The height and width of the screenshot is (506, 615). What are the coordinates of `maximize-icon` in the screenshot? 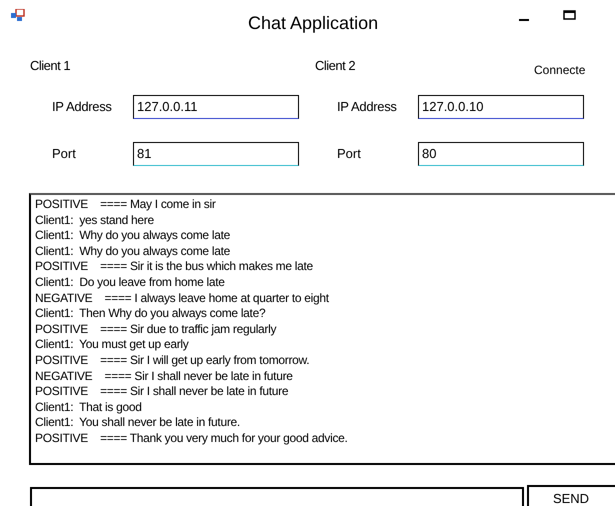 It's located at (569, 15).